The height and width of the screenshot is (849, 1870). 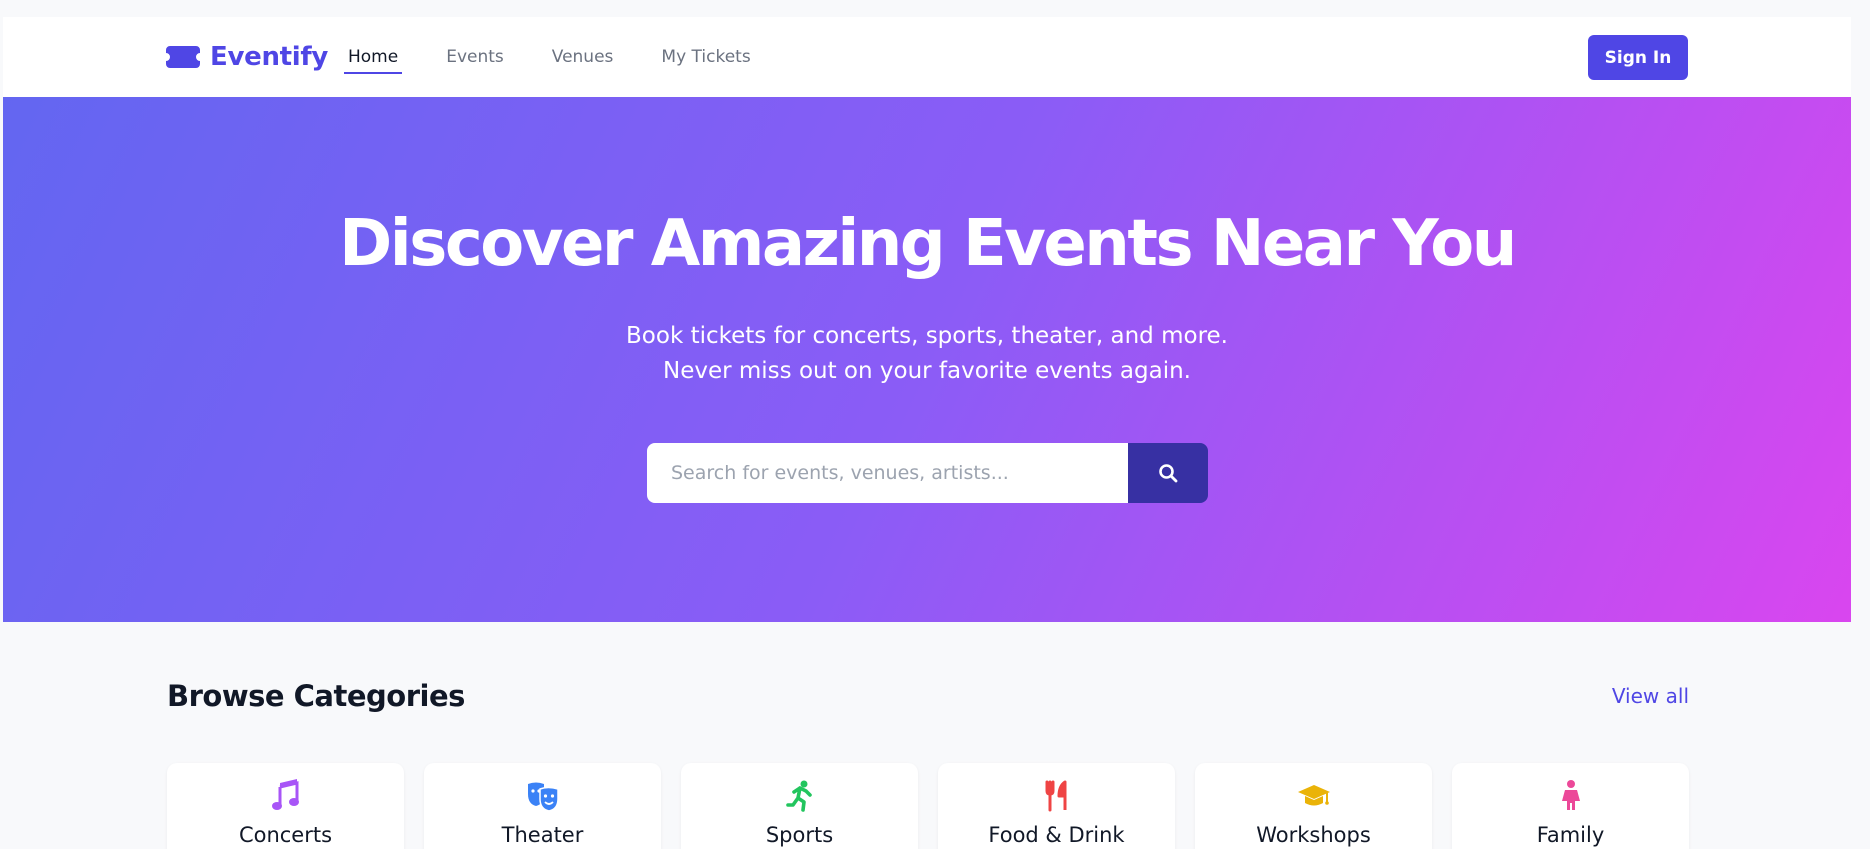 What do you see at coordinates (1313, 795) in the screenshot?
I see `graduation-cap-icon` at bounding box center [1313, 795].